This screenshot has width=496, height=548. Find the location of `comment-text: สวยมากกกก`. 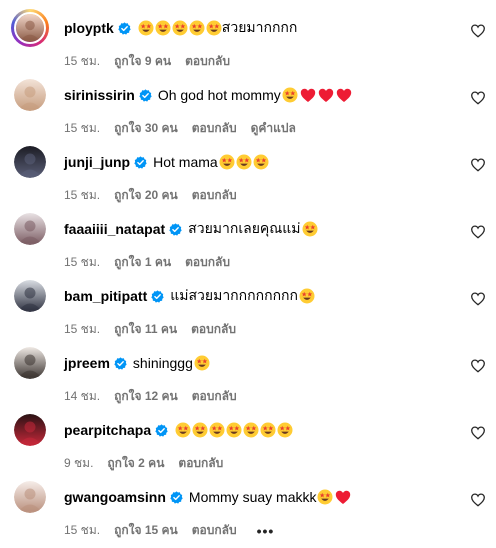

comment-text: สวยมากกกก is located at coordinates (259, 27).